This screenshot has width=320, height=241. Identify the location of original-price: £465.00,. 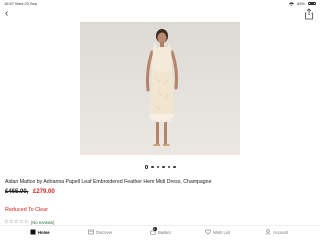
(17, 192).